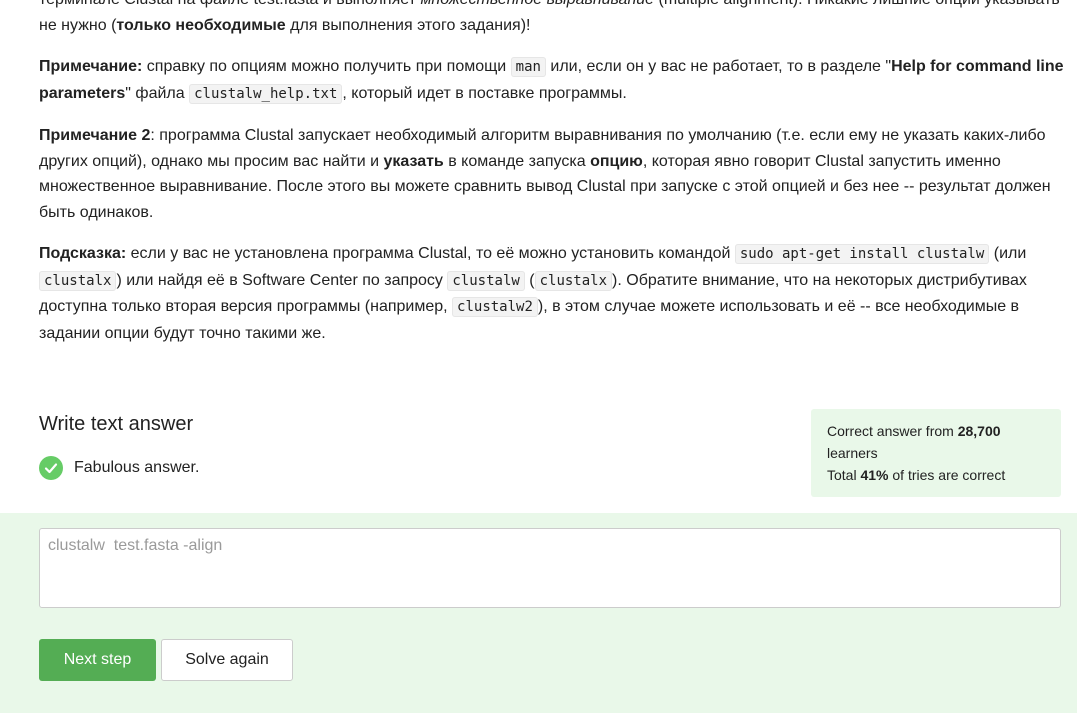  I want to click on tries-stat: Total 41% of tries are correct, so click(936, 475).